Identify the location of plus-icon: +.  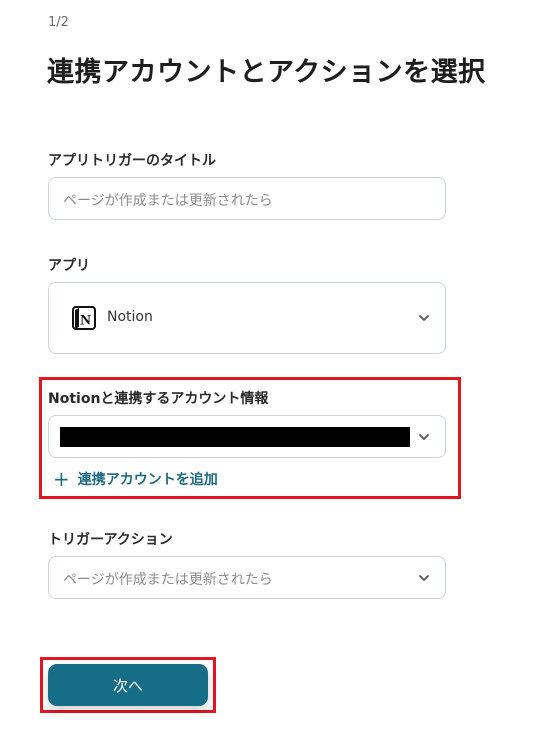
(61, 479).